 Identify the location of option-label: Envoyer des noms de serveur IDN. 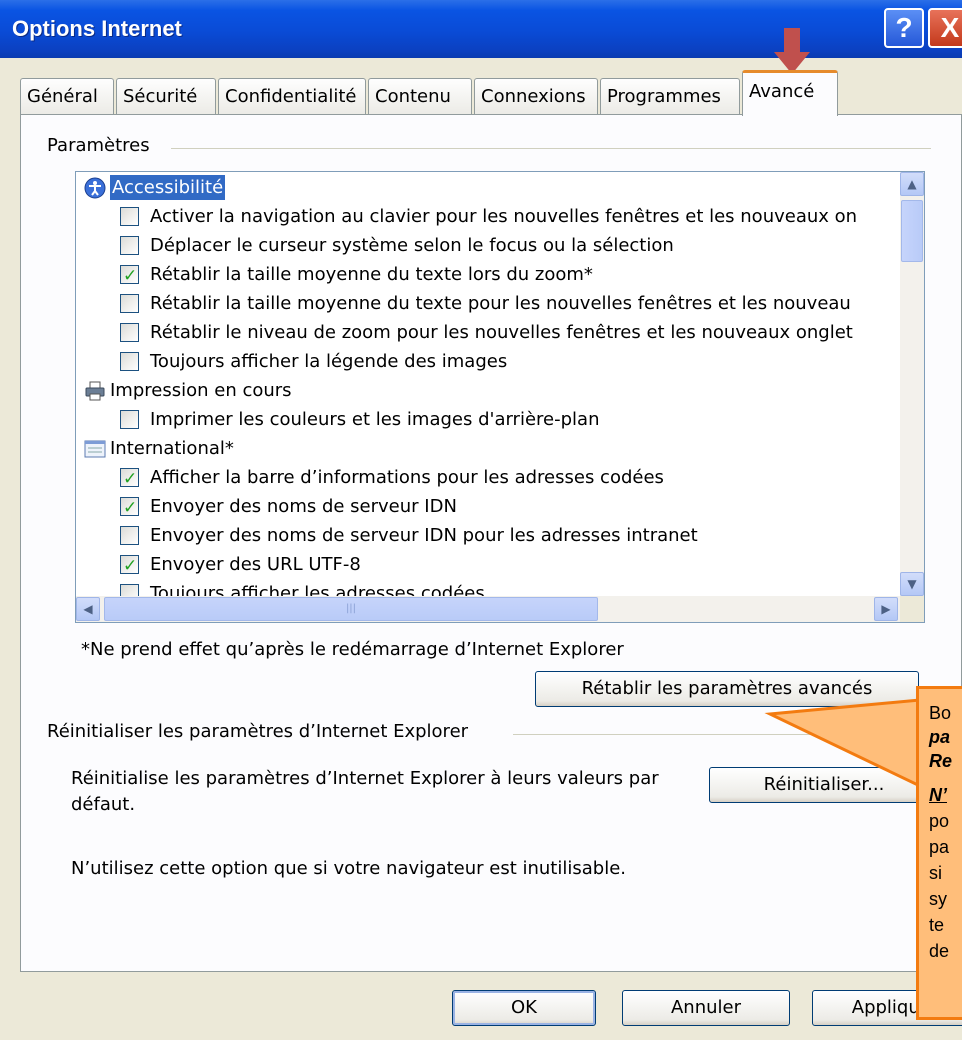
(303, 506).